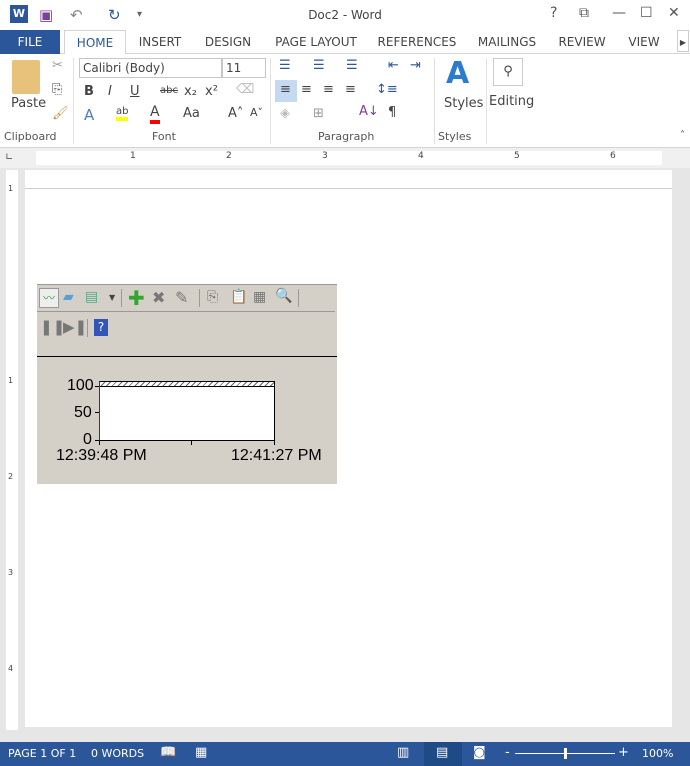 This screenshot has width=690, height=766. I want to click on tab-mailings: MAILINGS, so click(507, 42).